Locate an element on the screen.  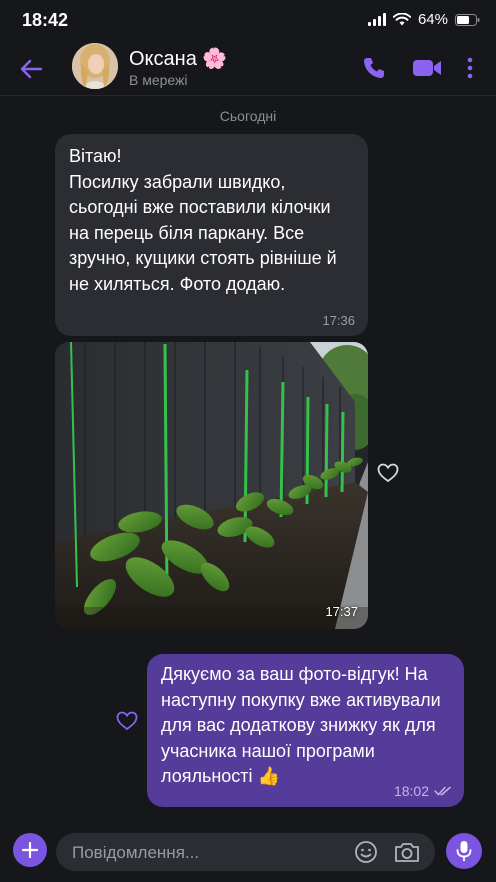
contact-avatar is located at coordinates (95, 66).